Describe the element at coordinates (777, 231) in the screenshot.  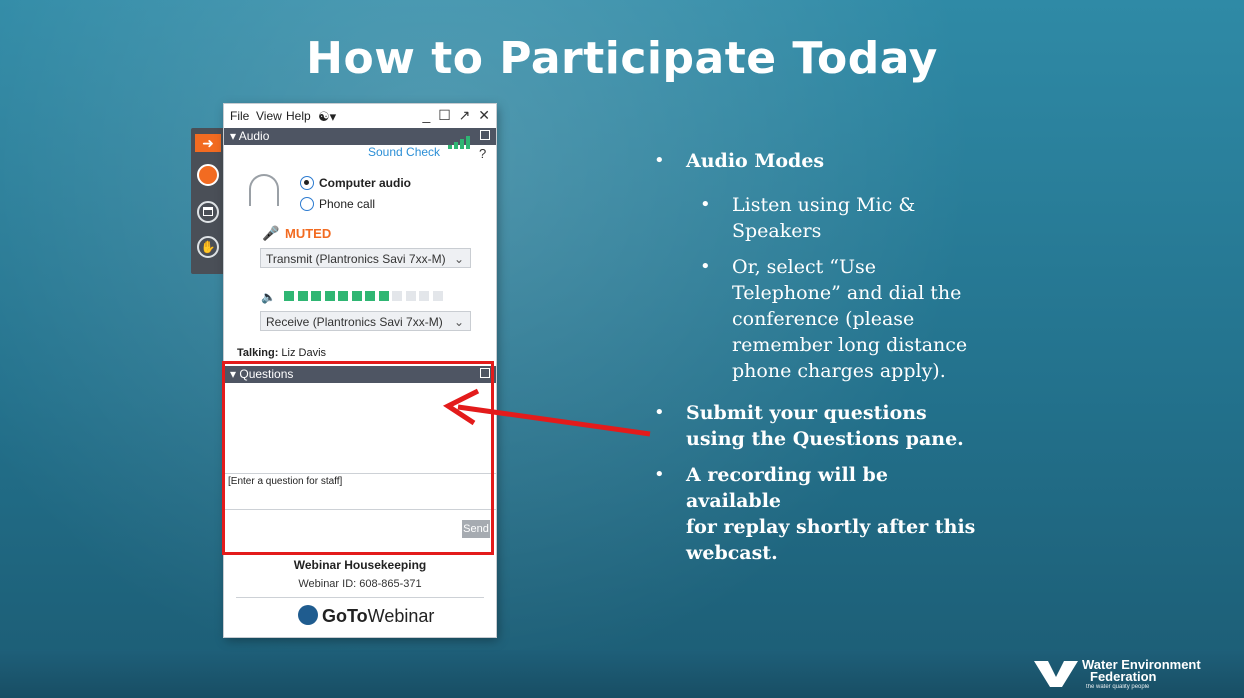
I see `bullet-line: Speakers` at that location.